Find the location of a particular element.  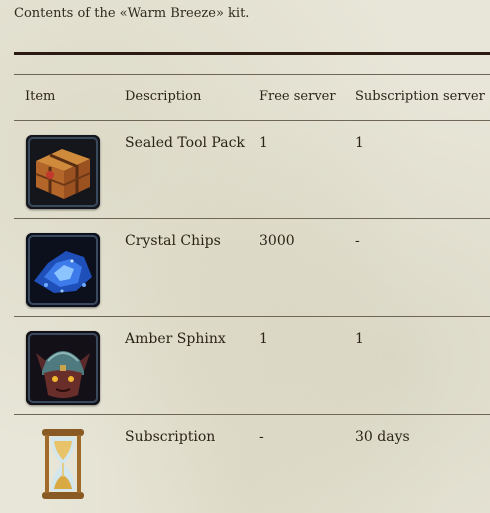

item-description: Amber Sphinx is located at coordinates (175, 339).